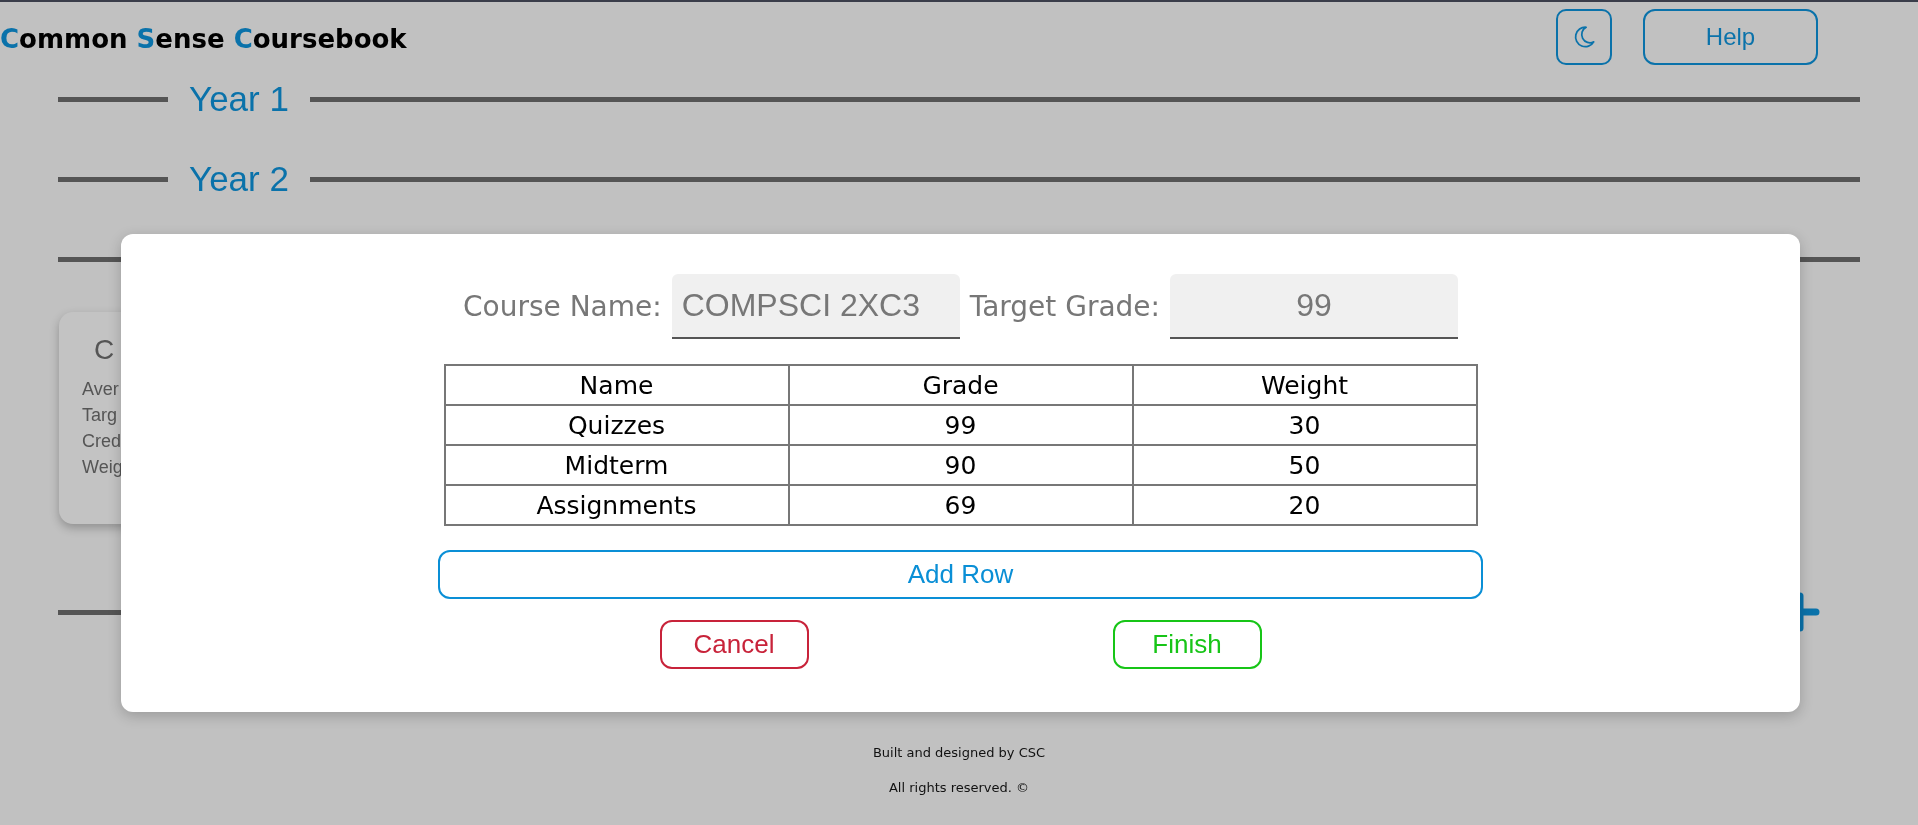 The width and height of the screenshot is (1918, 825). Describe the element at coordinates (1304, 465) in the screenshot. I see `table-cell: 50` at that location.